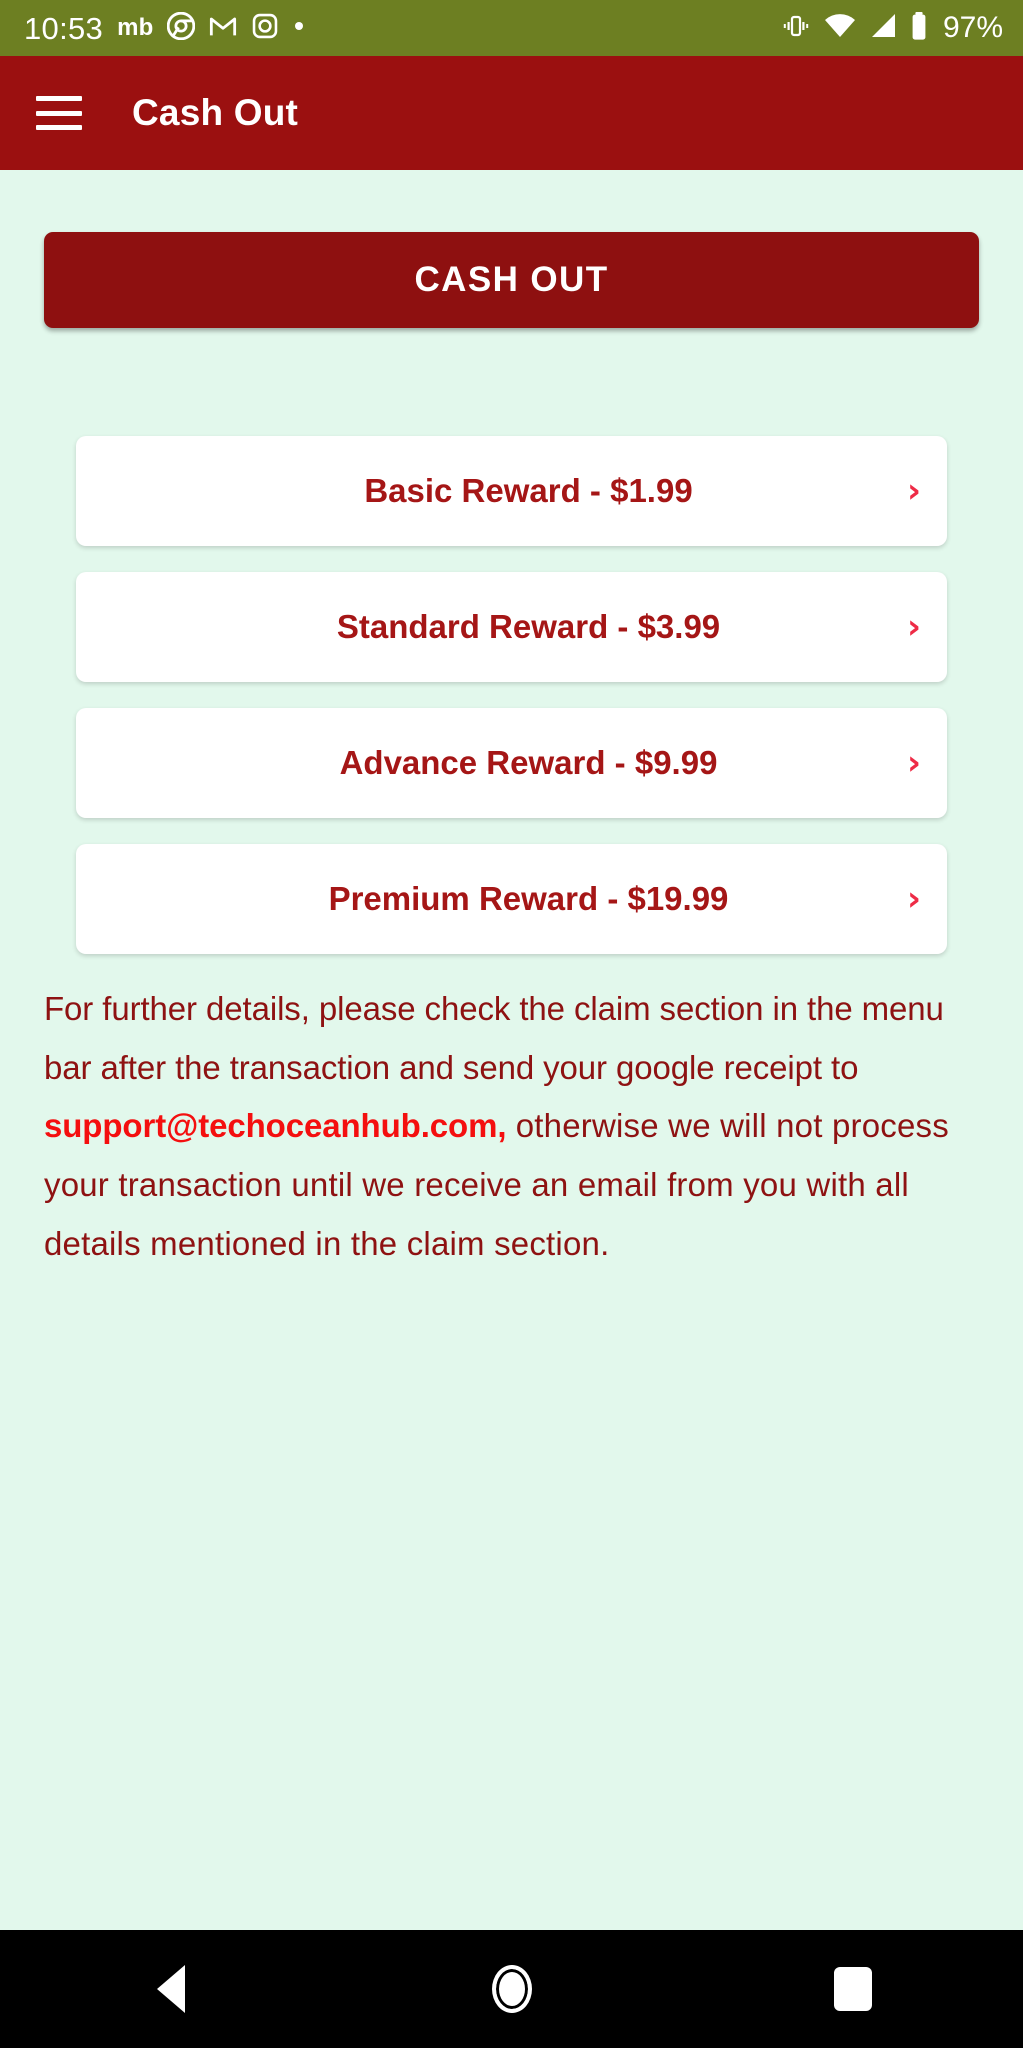  Describe the element at coordinates (275, 1125) in the screenshot. I see `support-email: support@techoceanhub.com,` at that location.